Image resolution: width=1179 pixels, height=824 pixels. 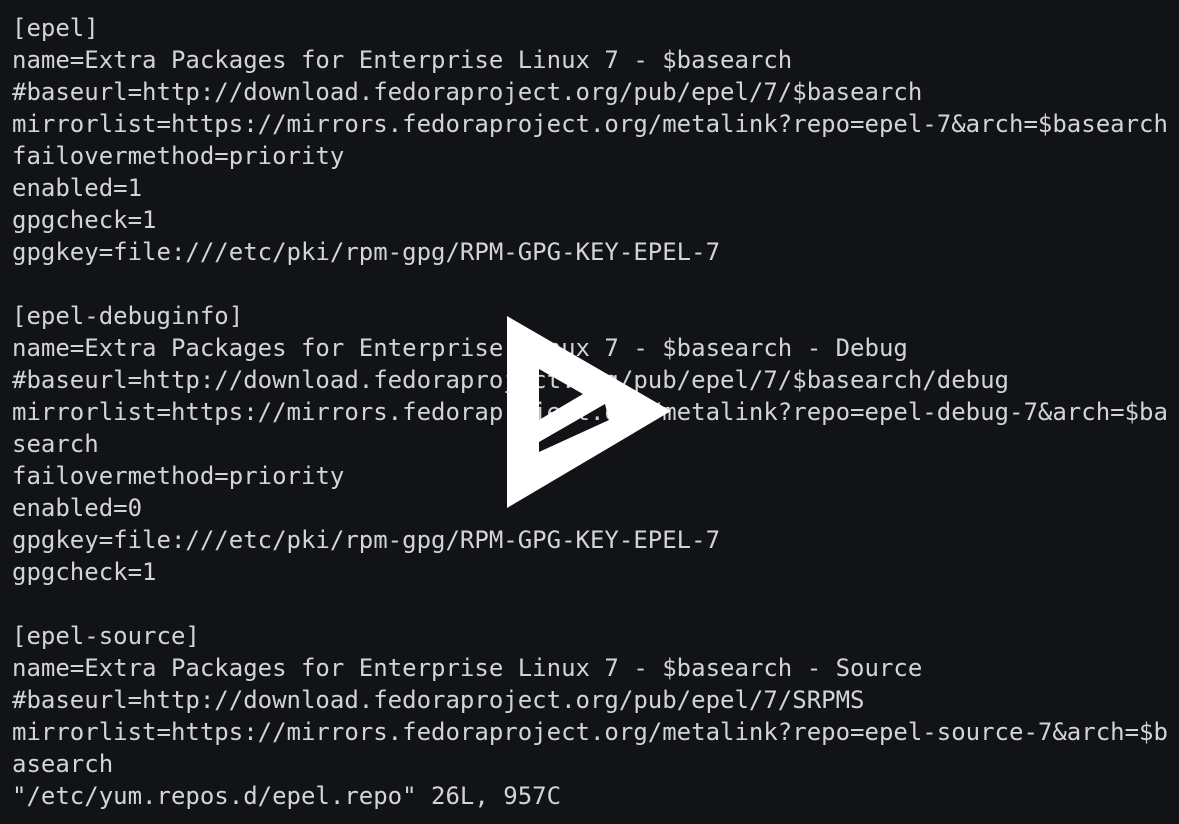 I want to click on terminal-line: [epel-source], so click(x=106, y=636).